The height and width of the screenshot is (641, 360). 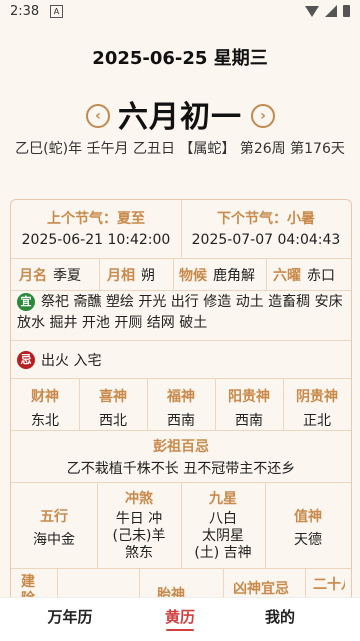 What do you see at coordinates (54, 517) in the screenshot?
I see `wuxing-label: 五行` at bounding box center [54, 517].